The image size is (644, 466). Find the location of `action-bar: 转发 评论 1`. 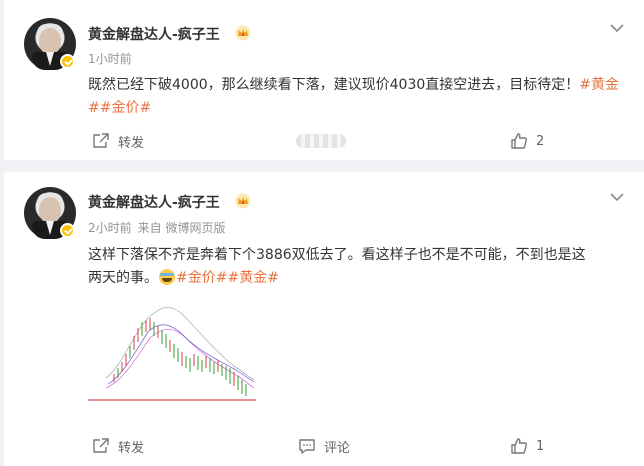

action-bar: 转发 评论 1 is located at coordinates (324, 446).